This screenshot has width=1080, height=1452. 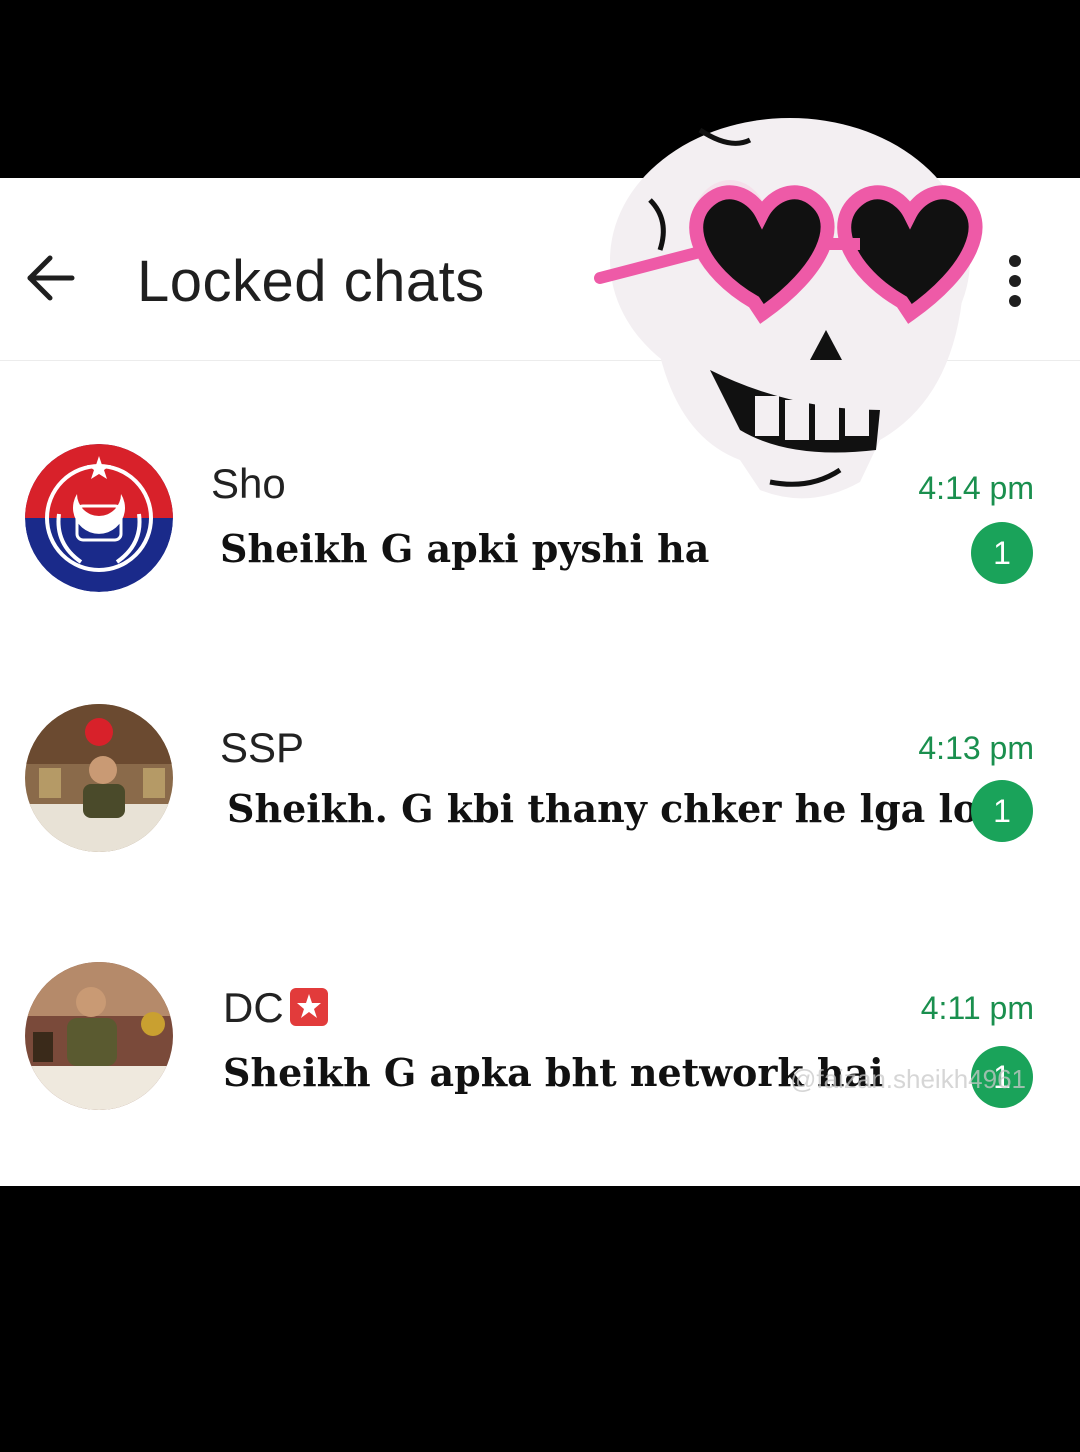 I want to click on avatar-sho, so click(x=99, y=518).